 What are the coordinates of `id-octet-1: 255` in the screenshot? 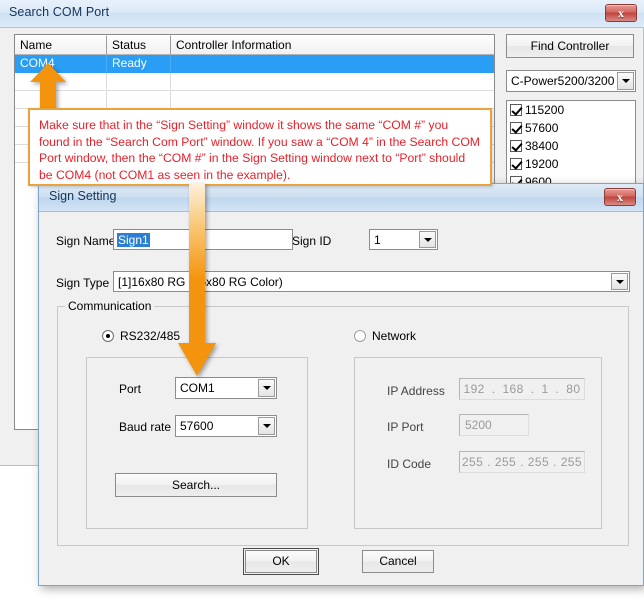 It's located at (472, 462).